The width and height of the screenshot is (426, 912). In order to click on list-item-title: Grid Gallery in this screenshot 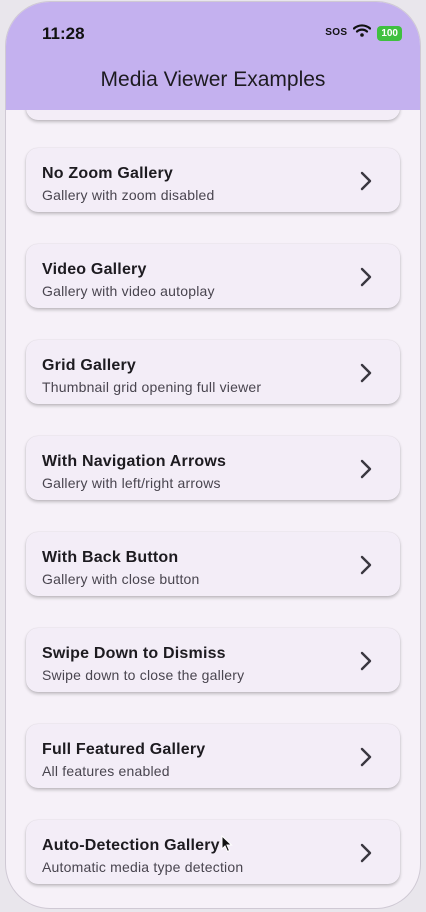, I will do `click(89, 365)`.